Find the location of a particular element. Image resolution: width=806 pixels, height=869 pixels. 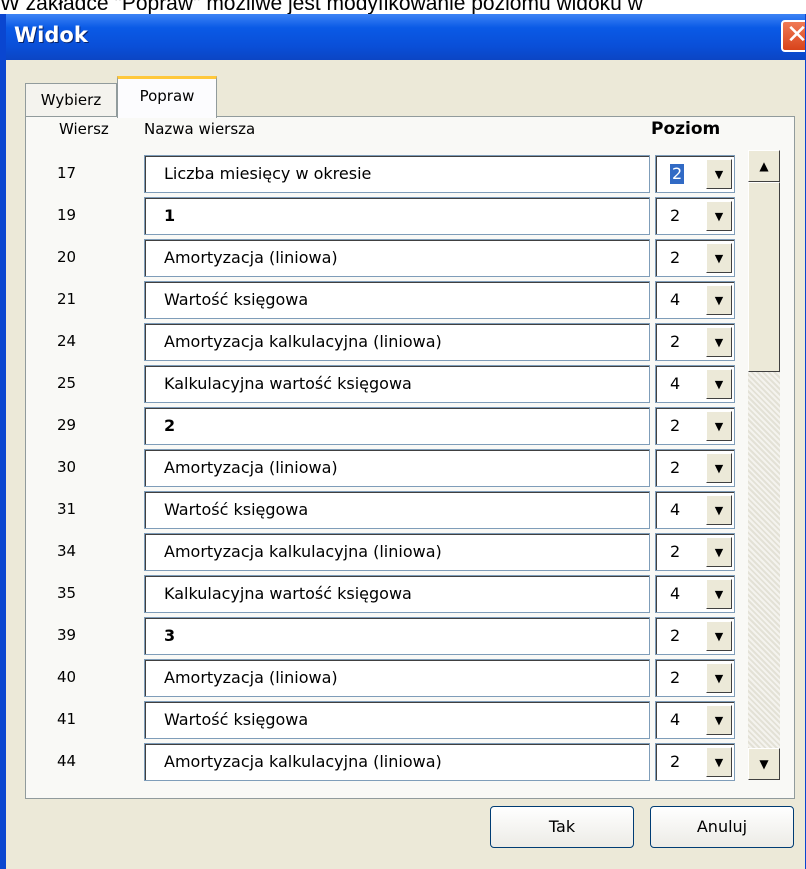

column-header-level: Poziom is located at coordinates (686, 129).